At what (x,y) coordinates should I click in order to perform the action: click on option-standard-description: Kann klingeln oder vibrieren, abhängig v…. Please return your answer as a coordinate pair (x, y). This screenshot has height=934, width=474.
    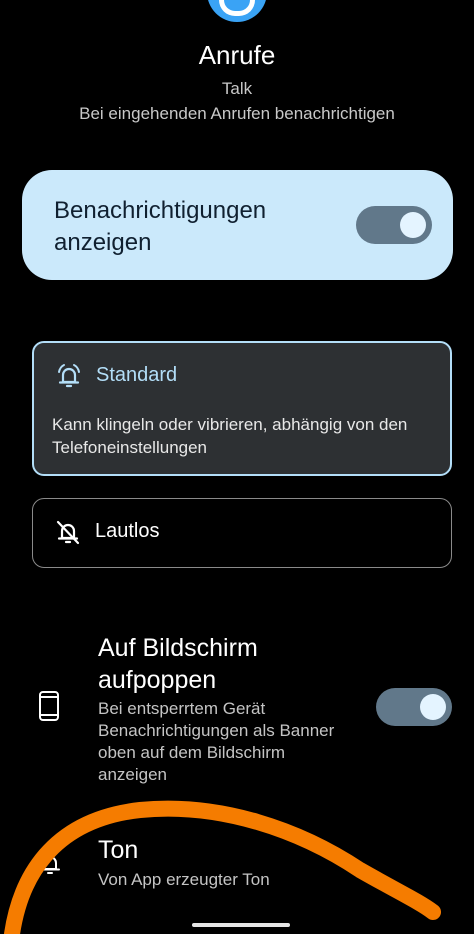
    Looking at the image, I should click on (230, 436).